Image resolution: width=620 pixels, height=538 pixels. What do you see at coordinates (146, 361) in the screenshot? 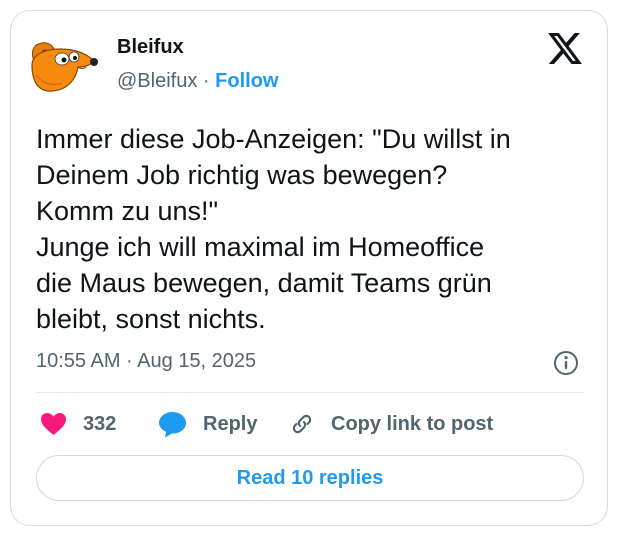
I see `tweet-timestamp: 10:55 AM · Aug 15, 2025` at bounding box center [146, 361].